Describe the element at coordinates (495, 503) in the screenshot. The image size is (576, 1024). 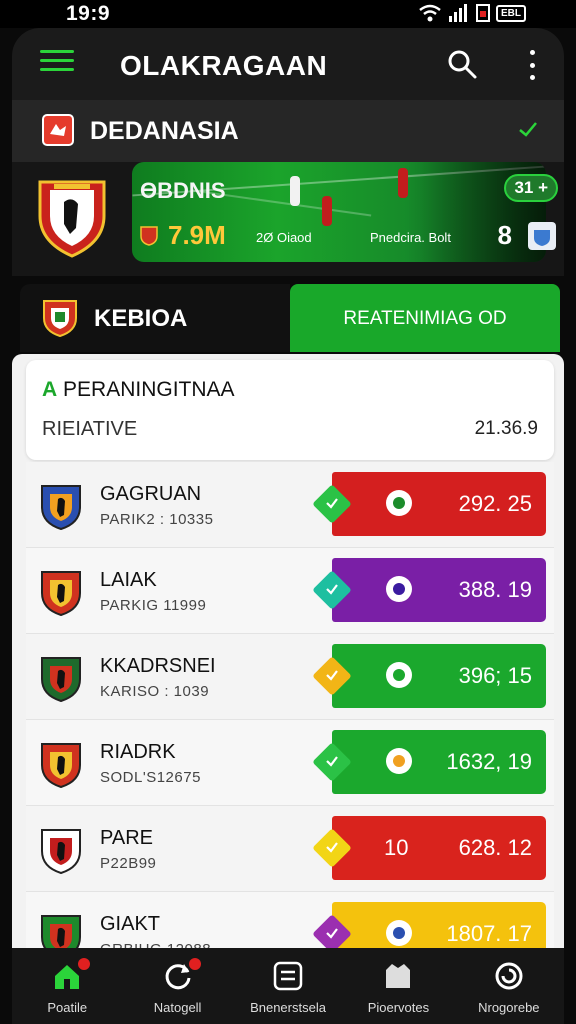
I see `pill-value: 292. 25` at that location.